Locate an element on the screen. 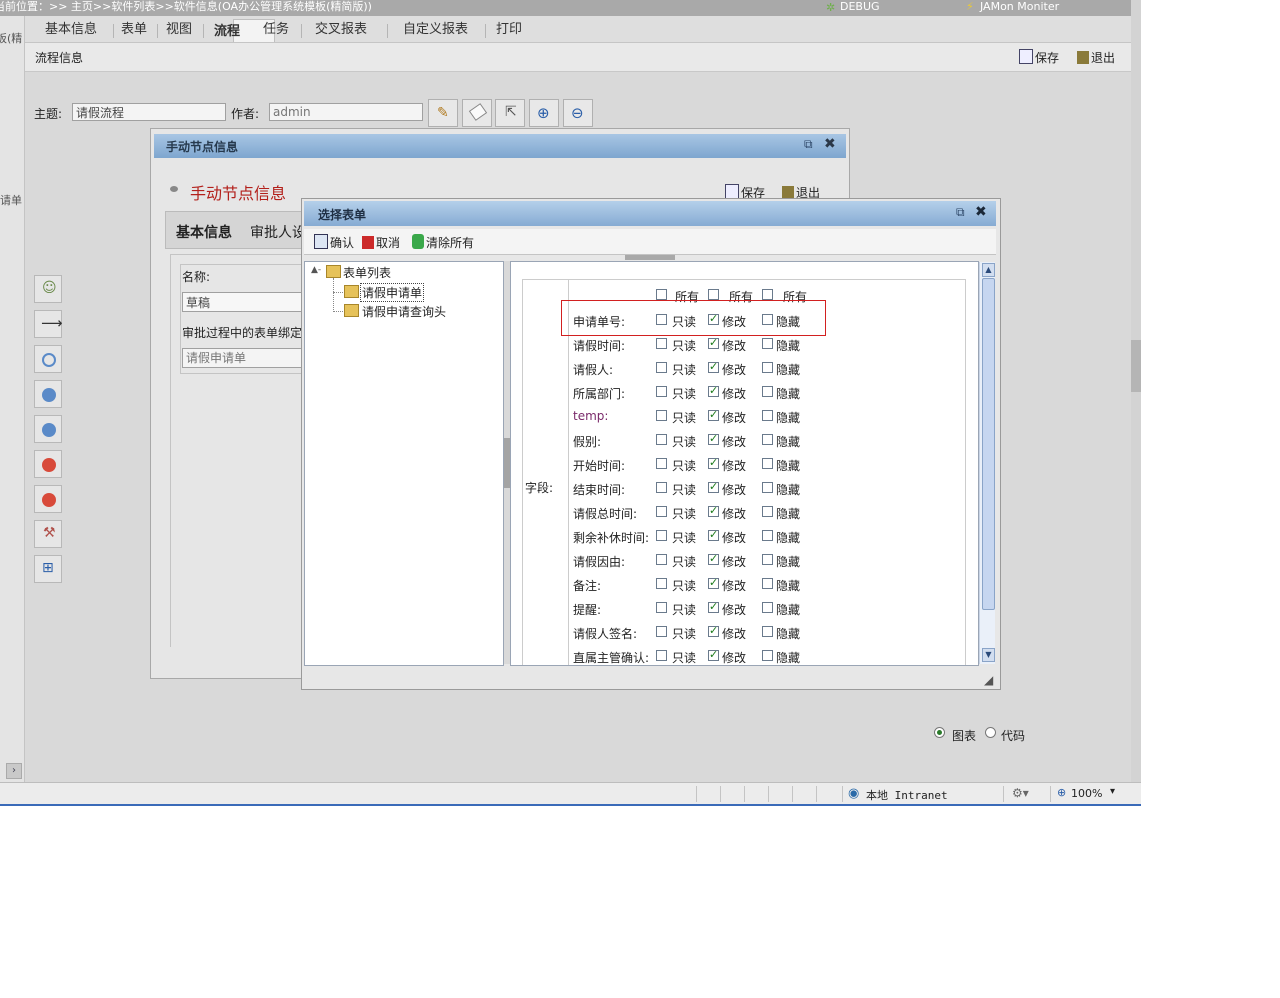 The width and height of the screenshot is (1280, 998). eraser-tool-button is located at coordinates (477, 113).